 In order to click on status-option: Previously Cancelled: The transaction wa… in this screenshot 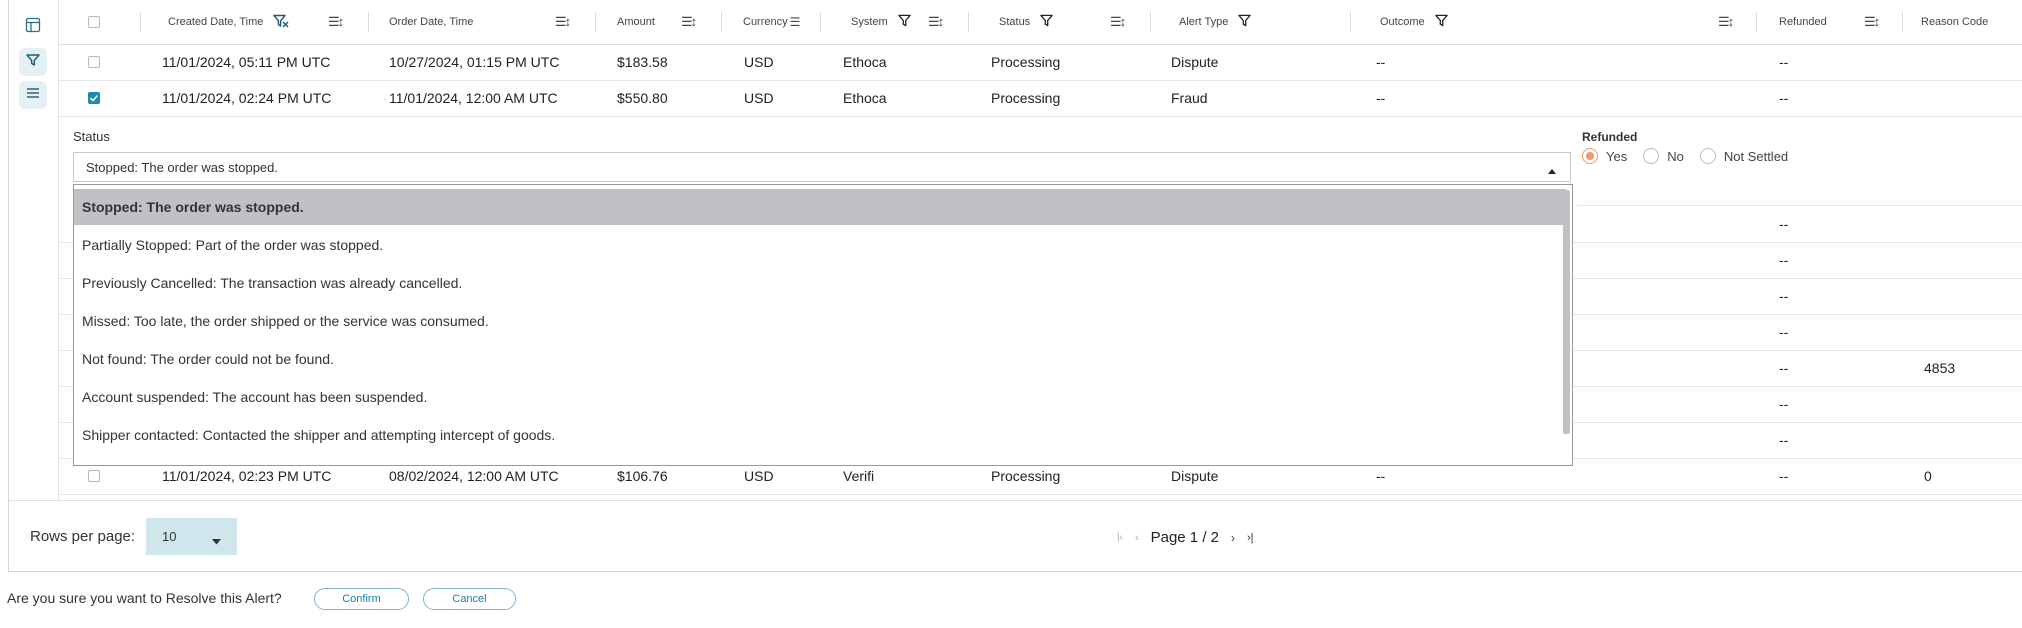, I will do `click(820, 283)`.